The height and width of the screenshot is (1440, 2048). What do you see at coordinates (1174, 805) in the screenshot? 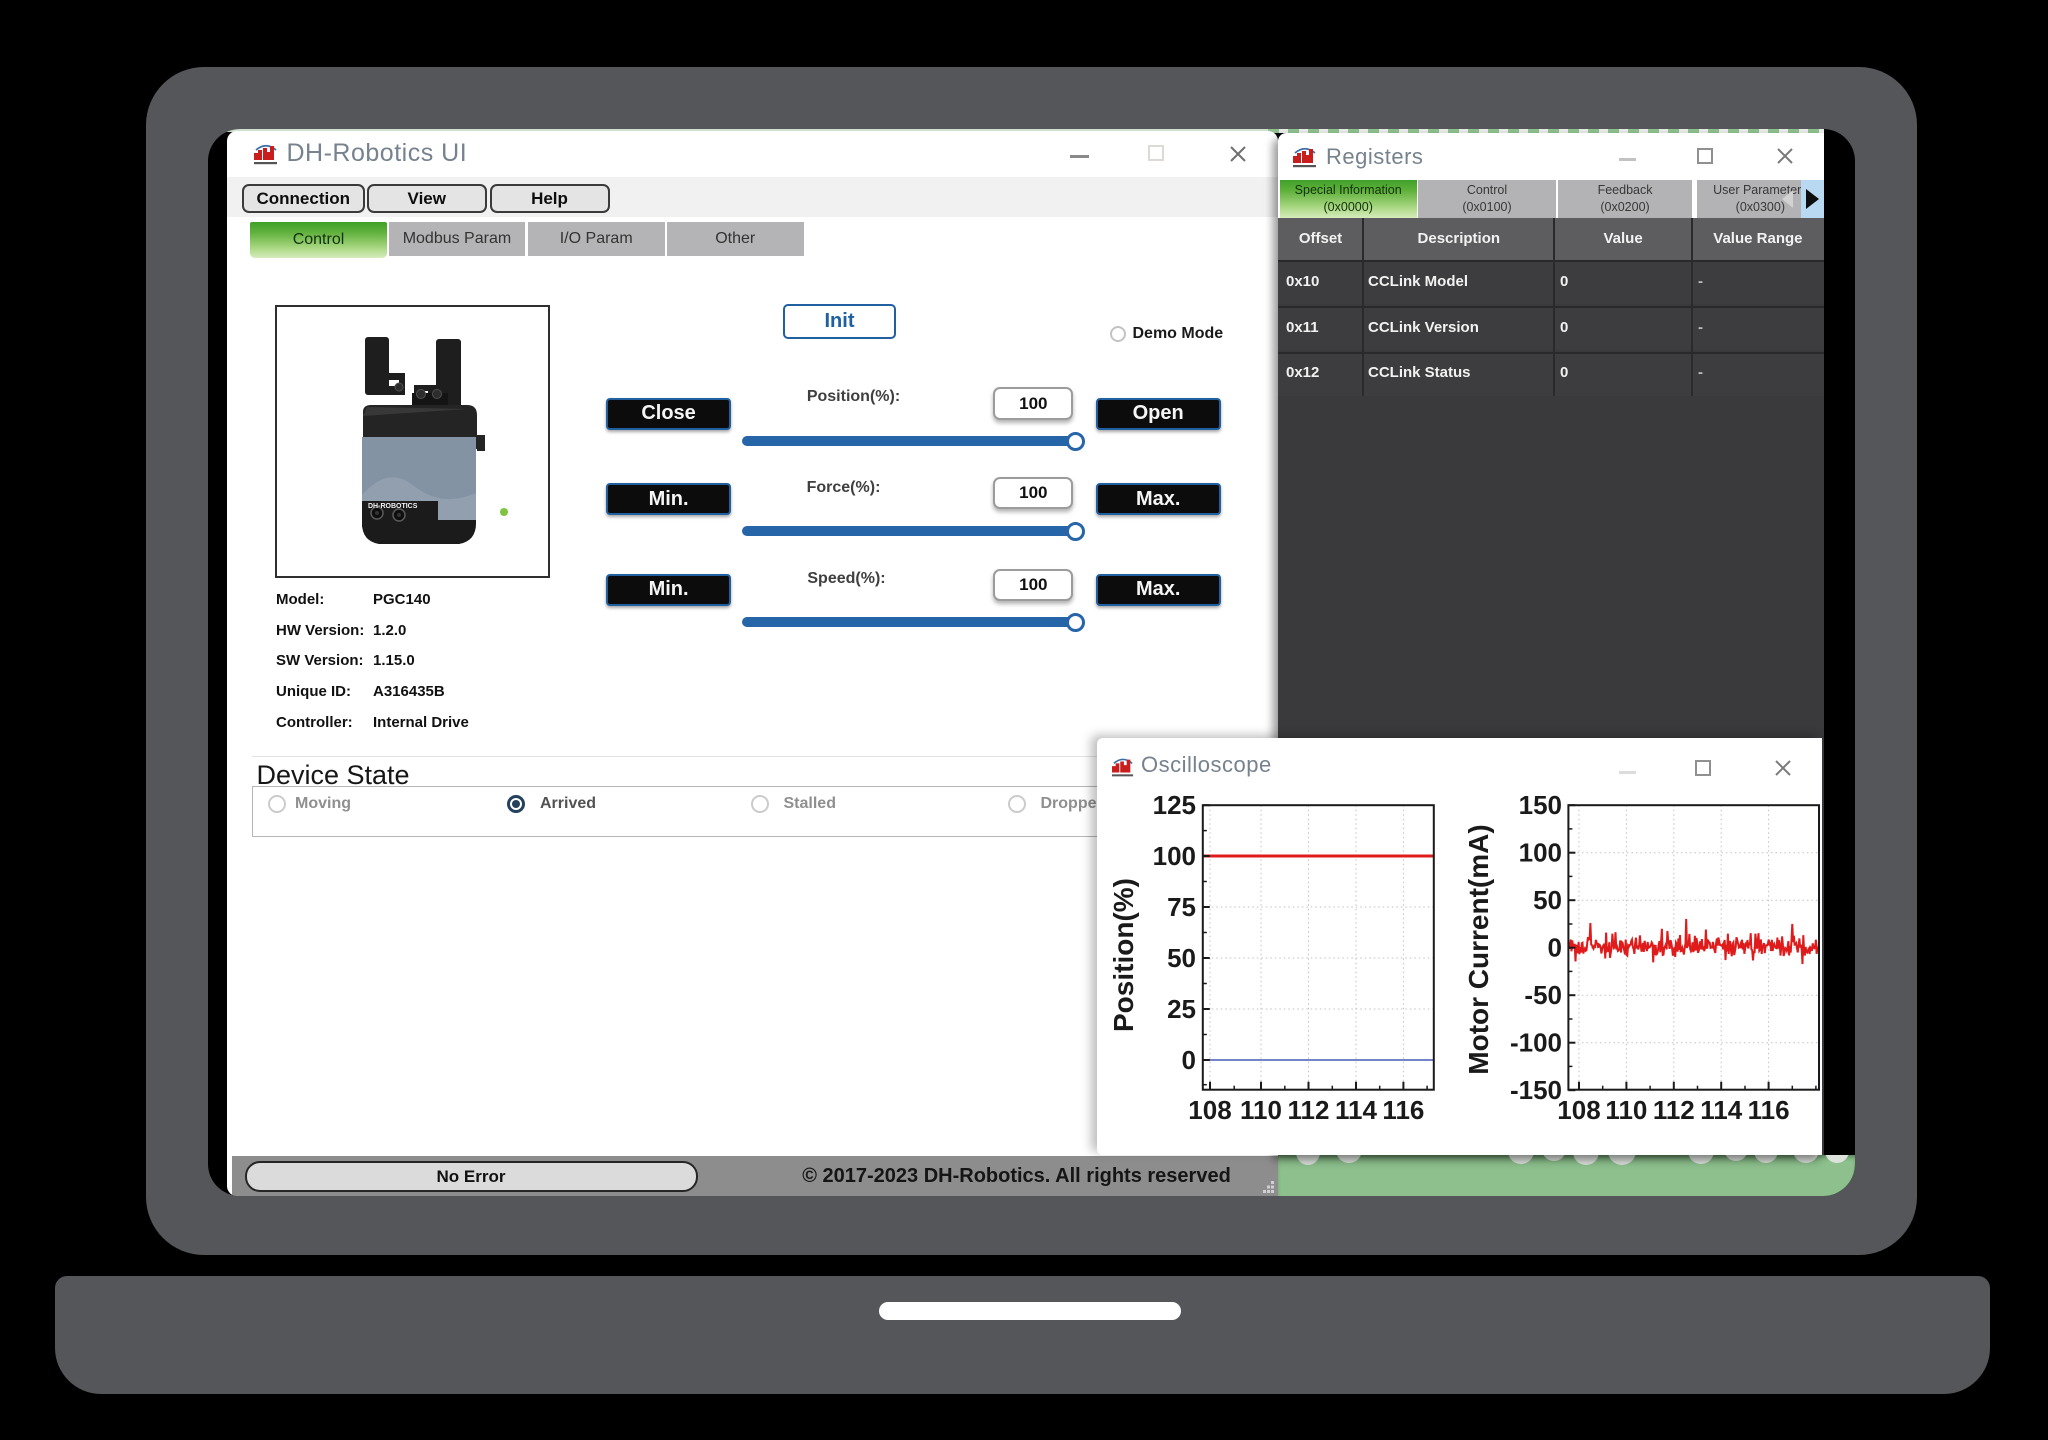
I see `svg-text: 125` at bounding box center [1174, 805].